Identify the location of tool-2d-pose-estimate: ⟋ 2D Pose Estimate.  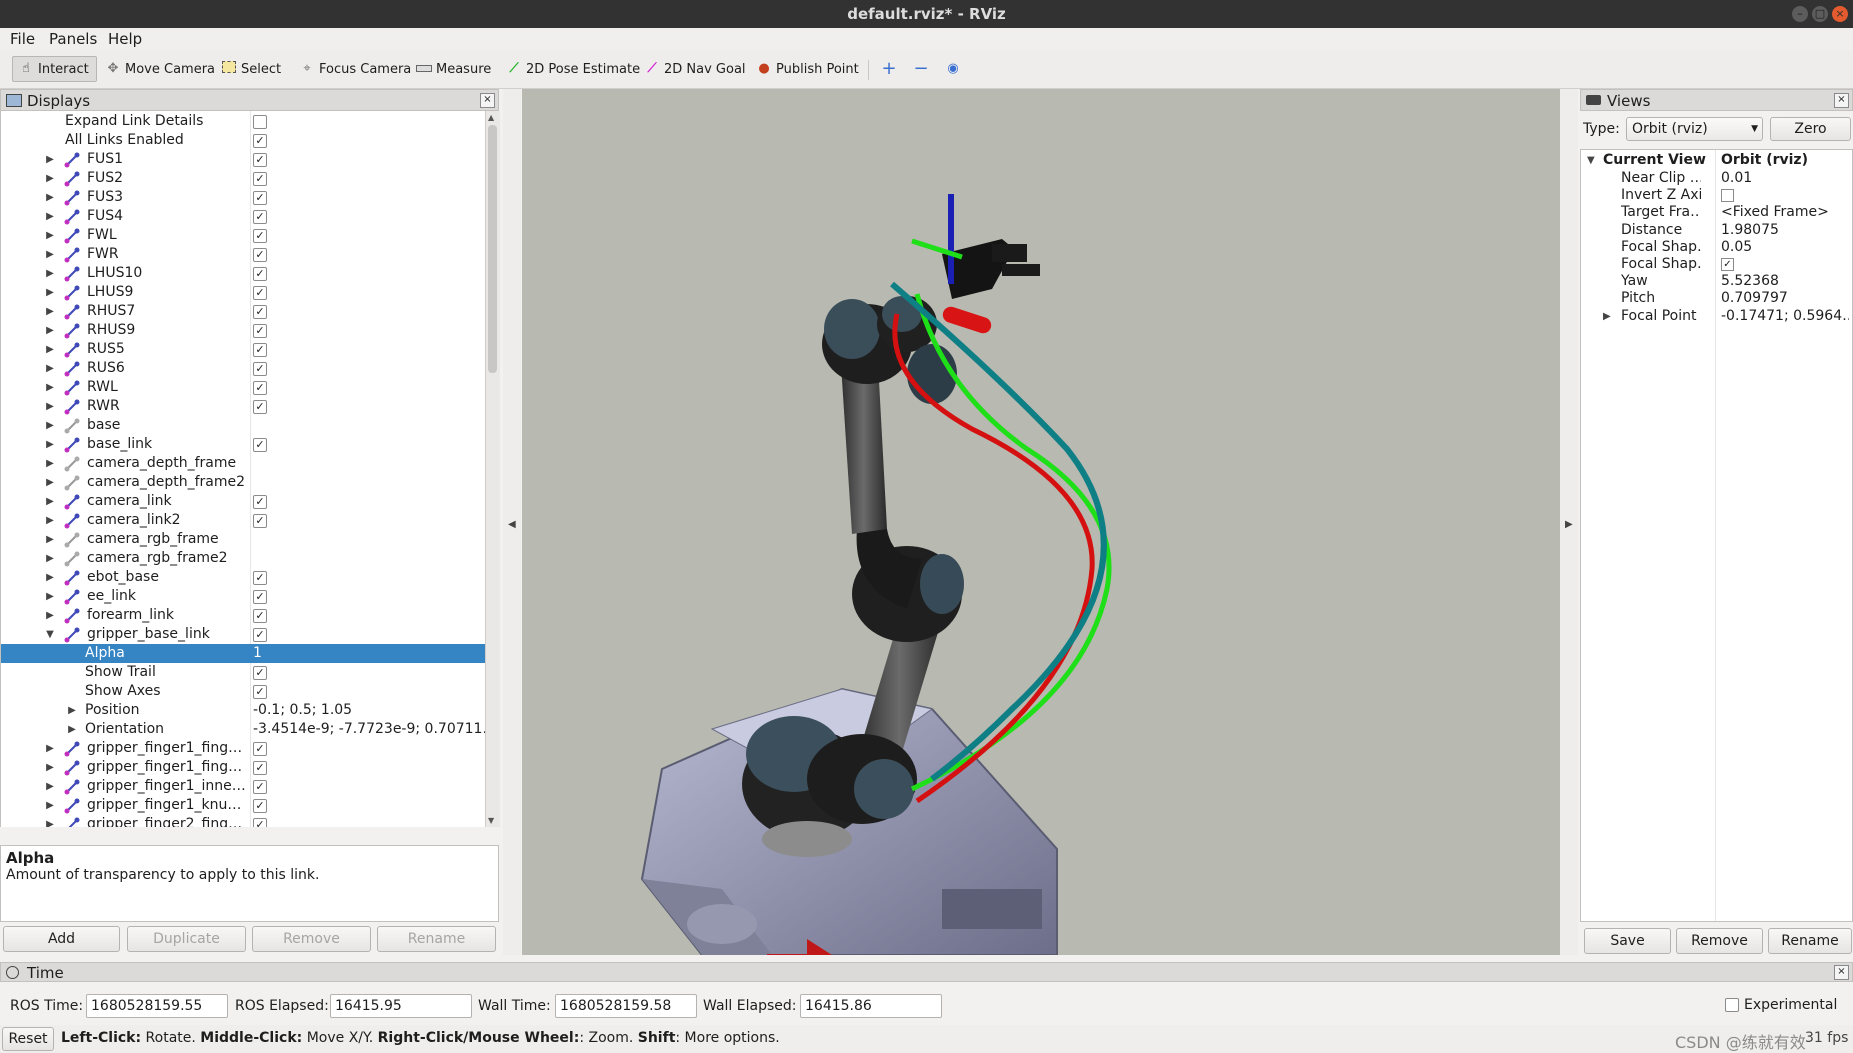
(573, 69).